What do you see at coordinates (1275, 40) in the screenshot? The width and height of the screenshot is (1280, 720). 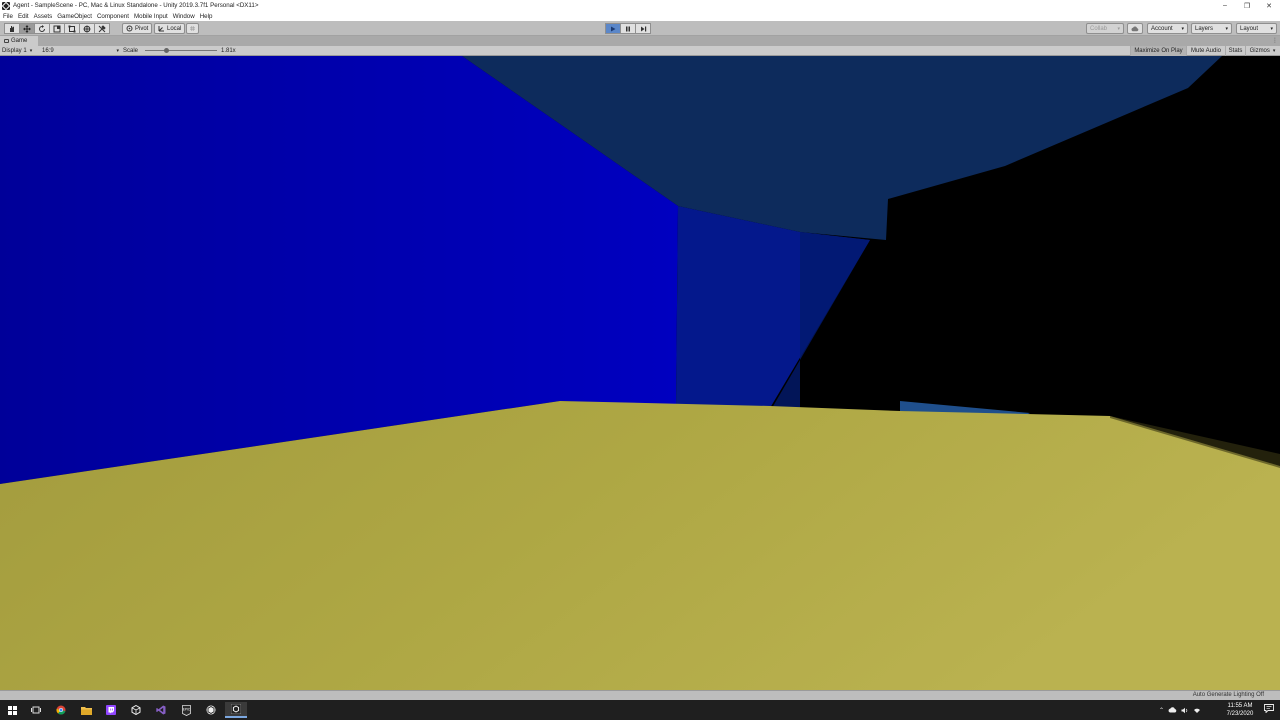 I see `tab-menu-icon: ⋮` at bounding box center [1275, 40].